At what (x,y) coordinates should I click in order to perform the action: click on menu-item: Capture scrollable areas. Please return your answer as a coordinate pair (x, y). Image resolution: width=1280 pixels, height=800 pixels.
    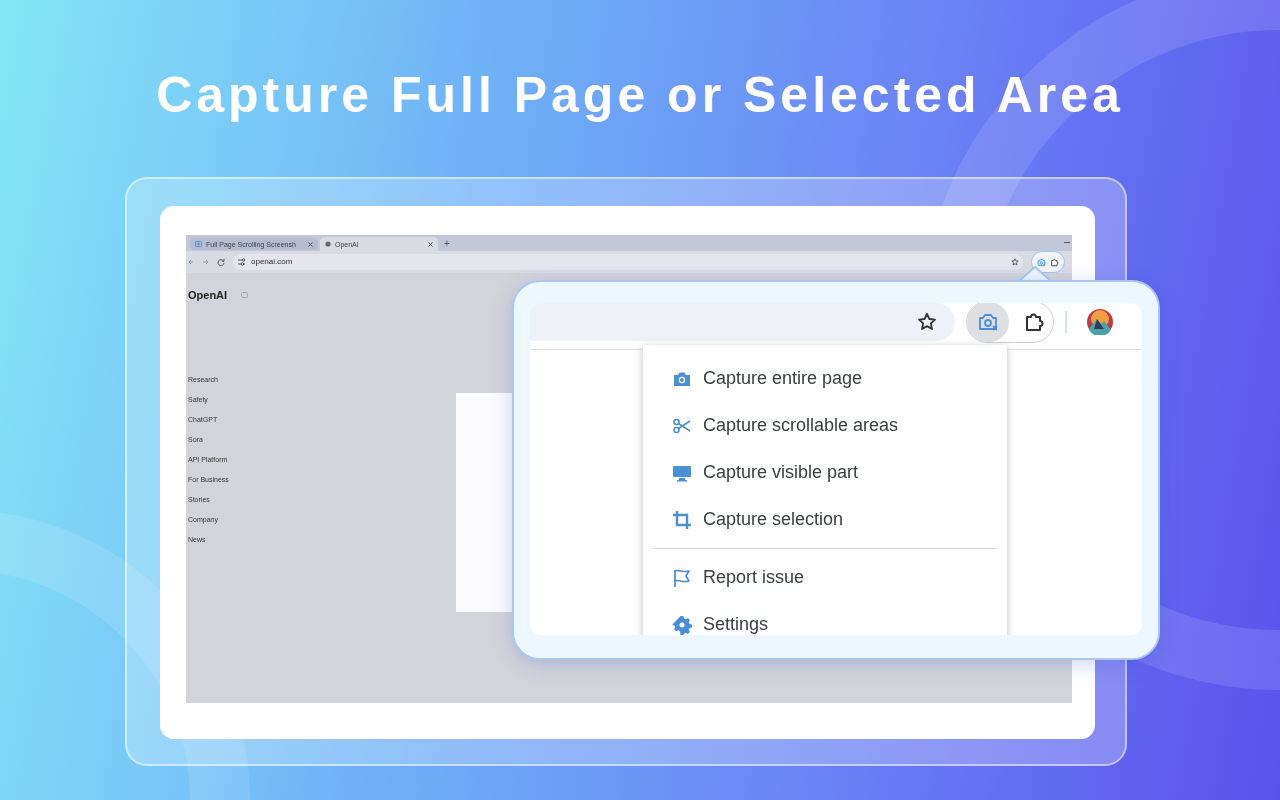
    Looking at the image, I should click on (825, 425).